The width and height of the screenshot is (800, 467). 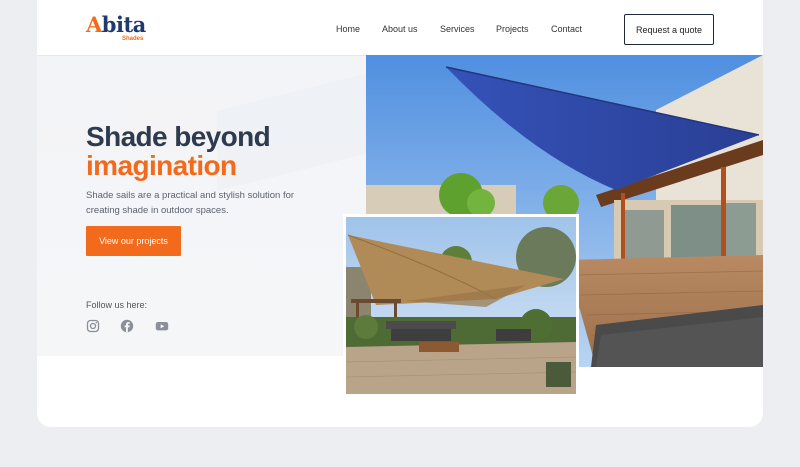 I want to click on logo-subtitle: Shades, so click(x=133, y=39).